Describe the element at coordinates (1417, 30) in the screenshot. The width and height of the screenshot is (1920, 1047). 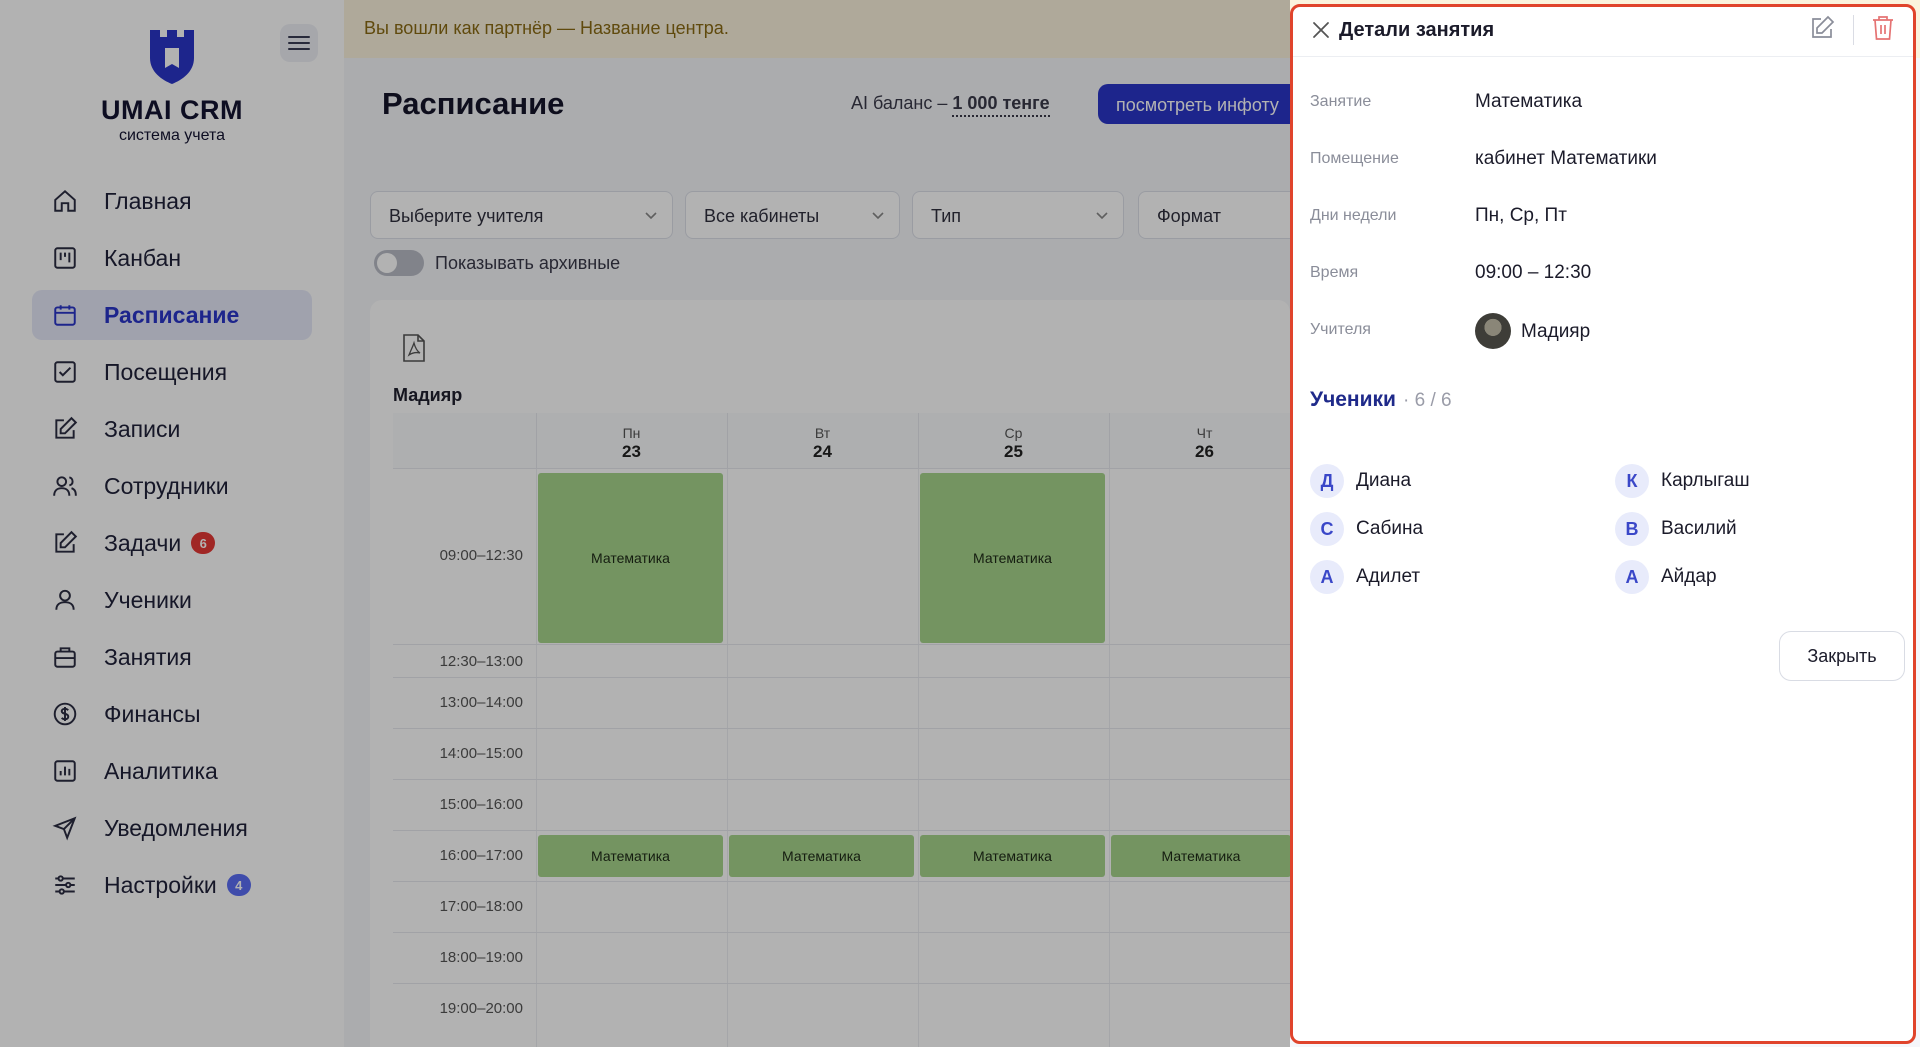
I see `panel-title: Детали занятия` at that location.